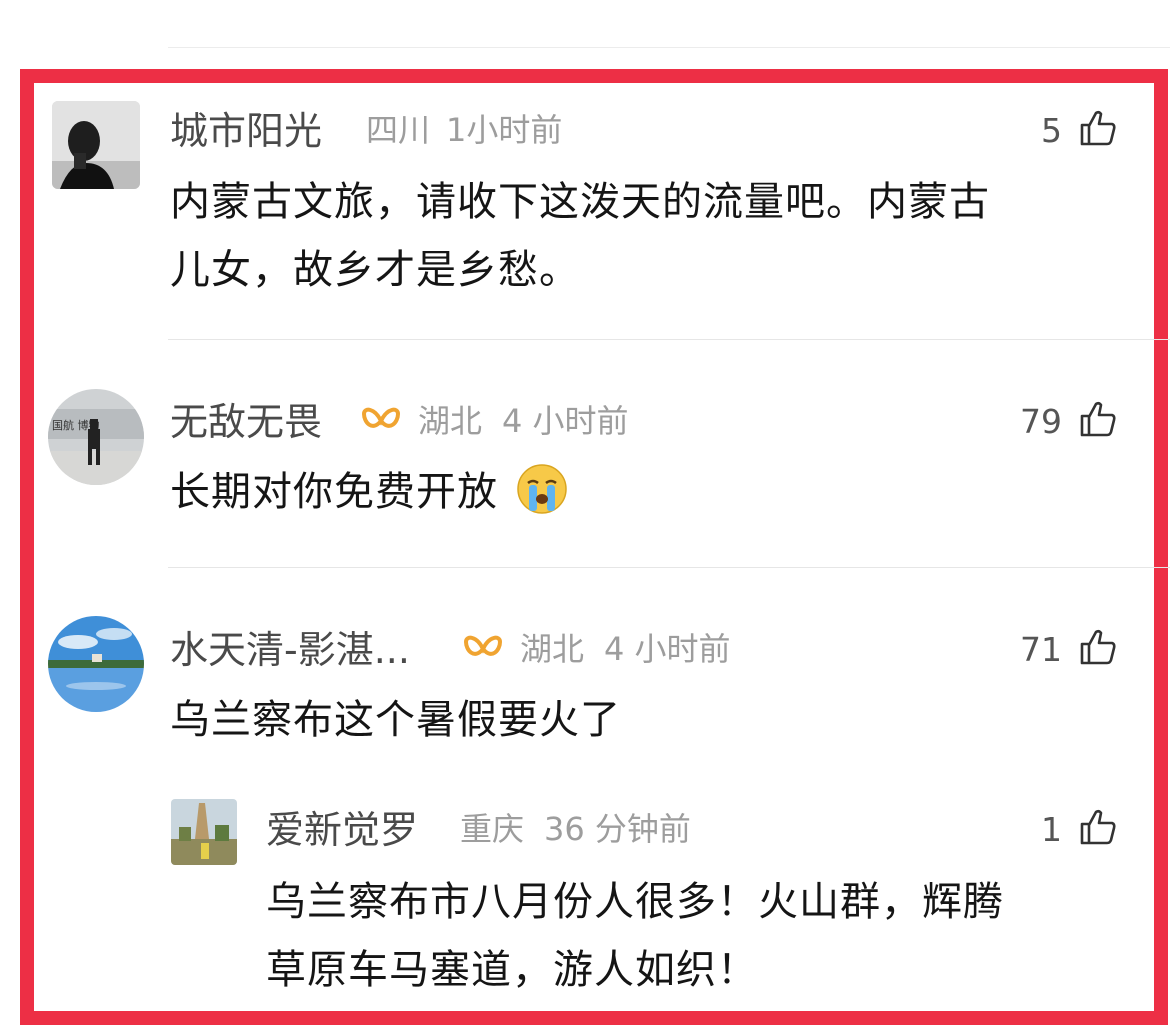  I want to click on comment-text-line: 乌兰察布这个暑假要火了, so click(395, 720).